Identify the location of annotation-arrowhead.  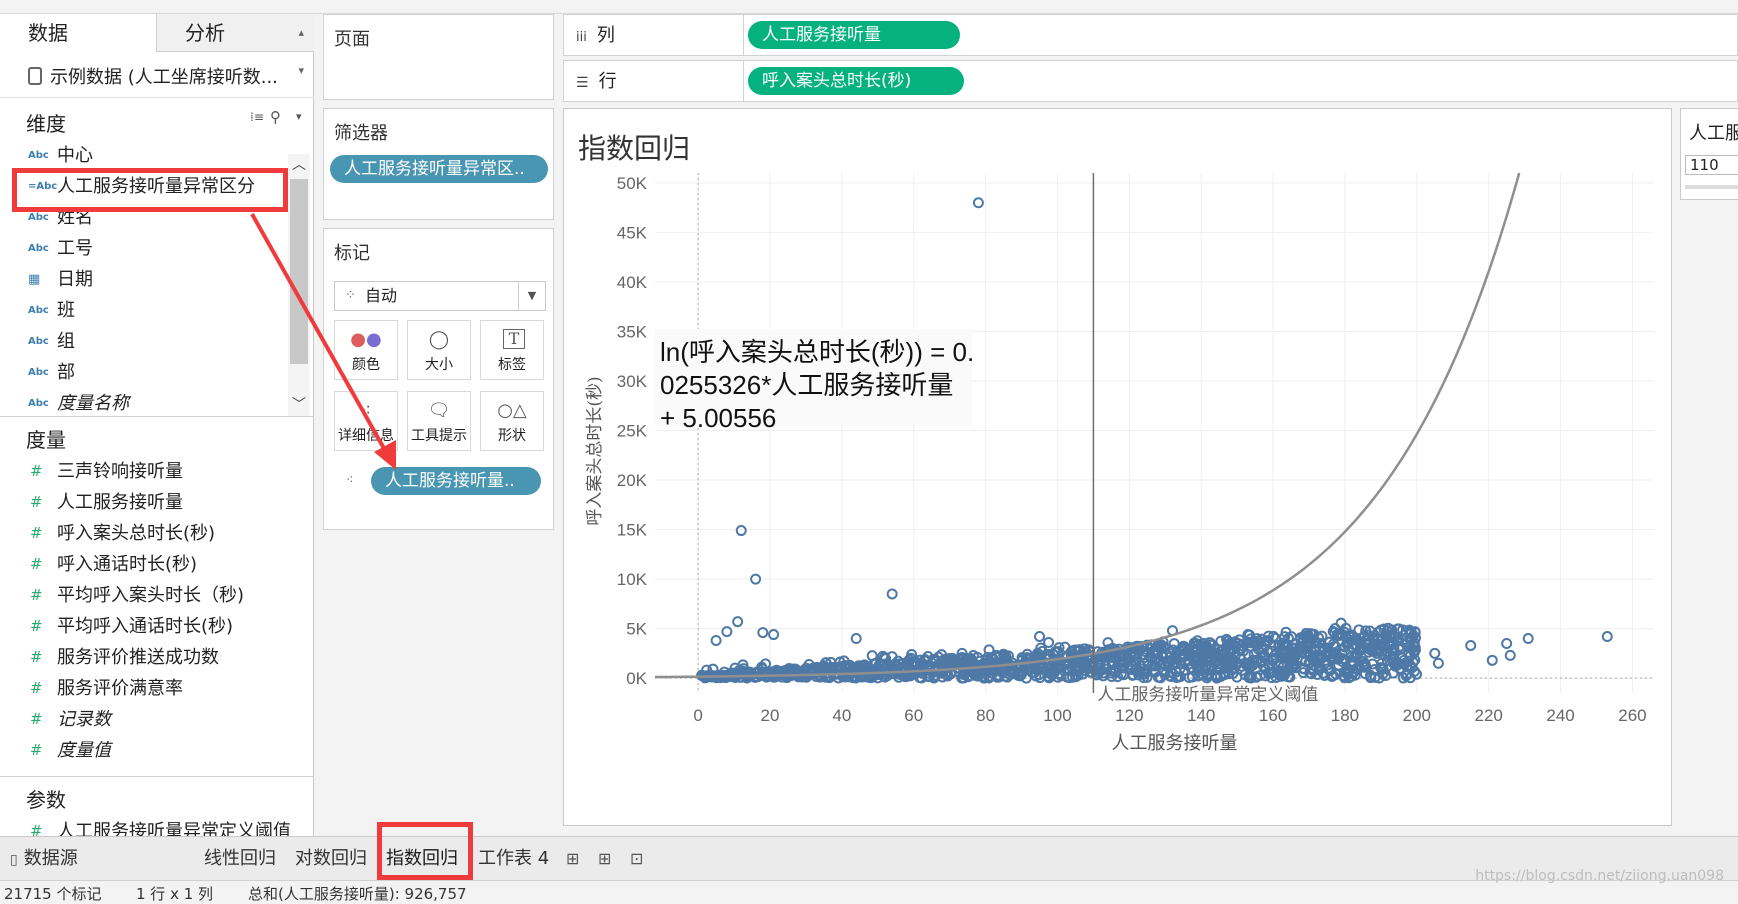
(385, 455).